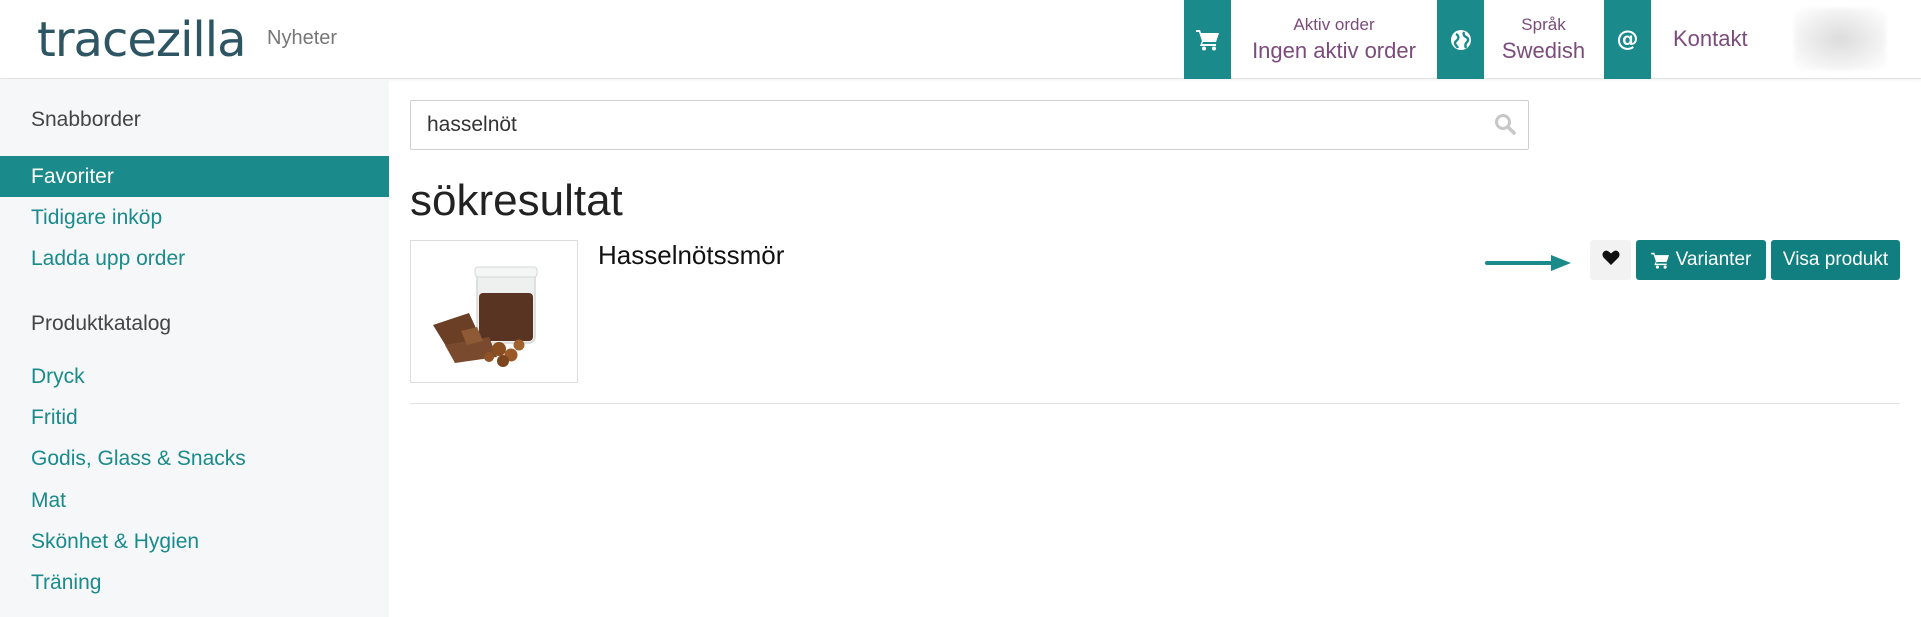 The width and height of the screenshot is (1921, 617). I want to click on sidebar-item-mat: Mat, so click(194, 500).